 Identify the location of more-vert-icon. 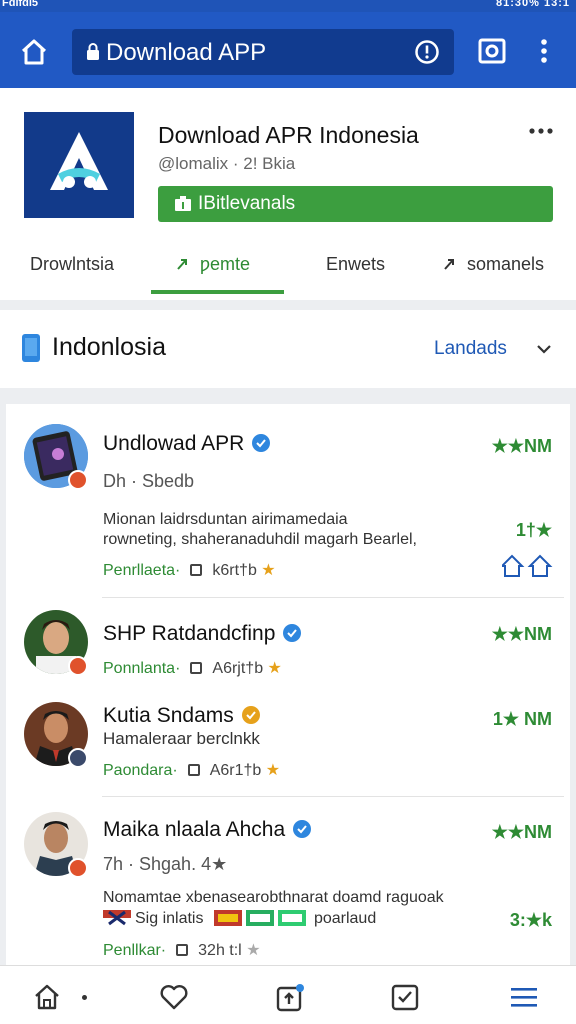
(544, 51).